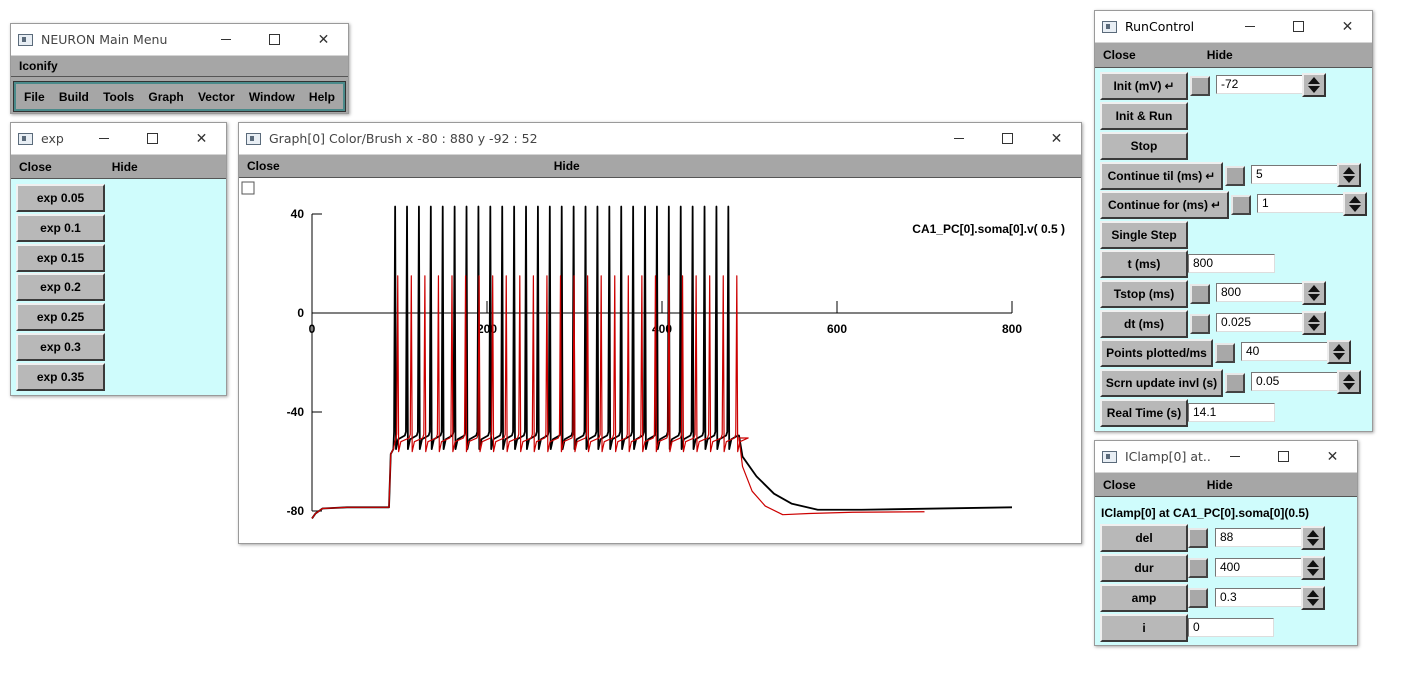 The image size is (1403, 674). Describe the element at coordinates (1339, 352) in the screenshot. I see `points-plotted-stepper` at that location.